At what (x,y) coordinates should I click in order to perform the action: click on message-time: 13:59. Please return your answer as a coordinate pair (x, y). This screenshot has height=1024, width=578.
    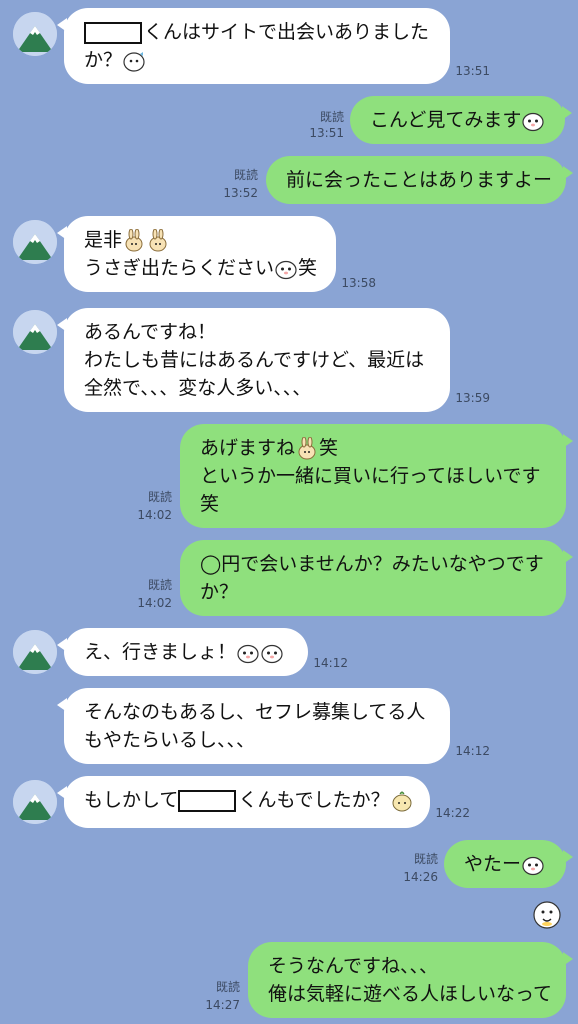
    Looking at the image, I should click on (472, 398).